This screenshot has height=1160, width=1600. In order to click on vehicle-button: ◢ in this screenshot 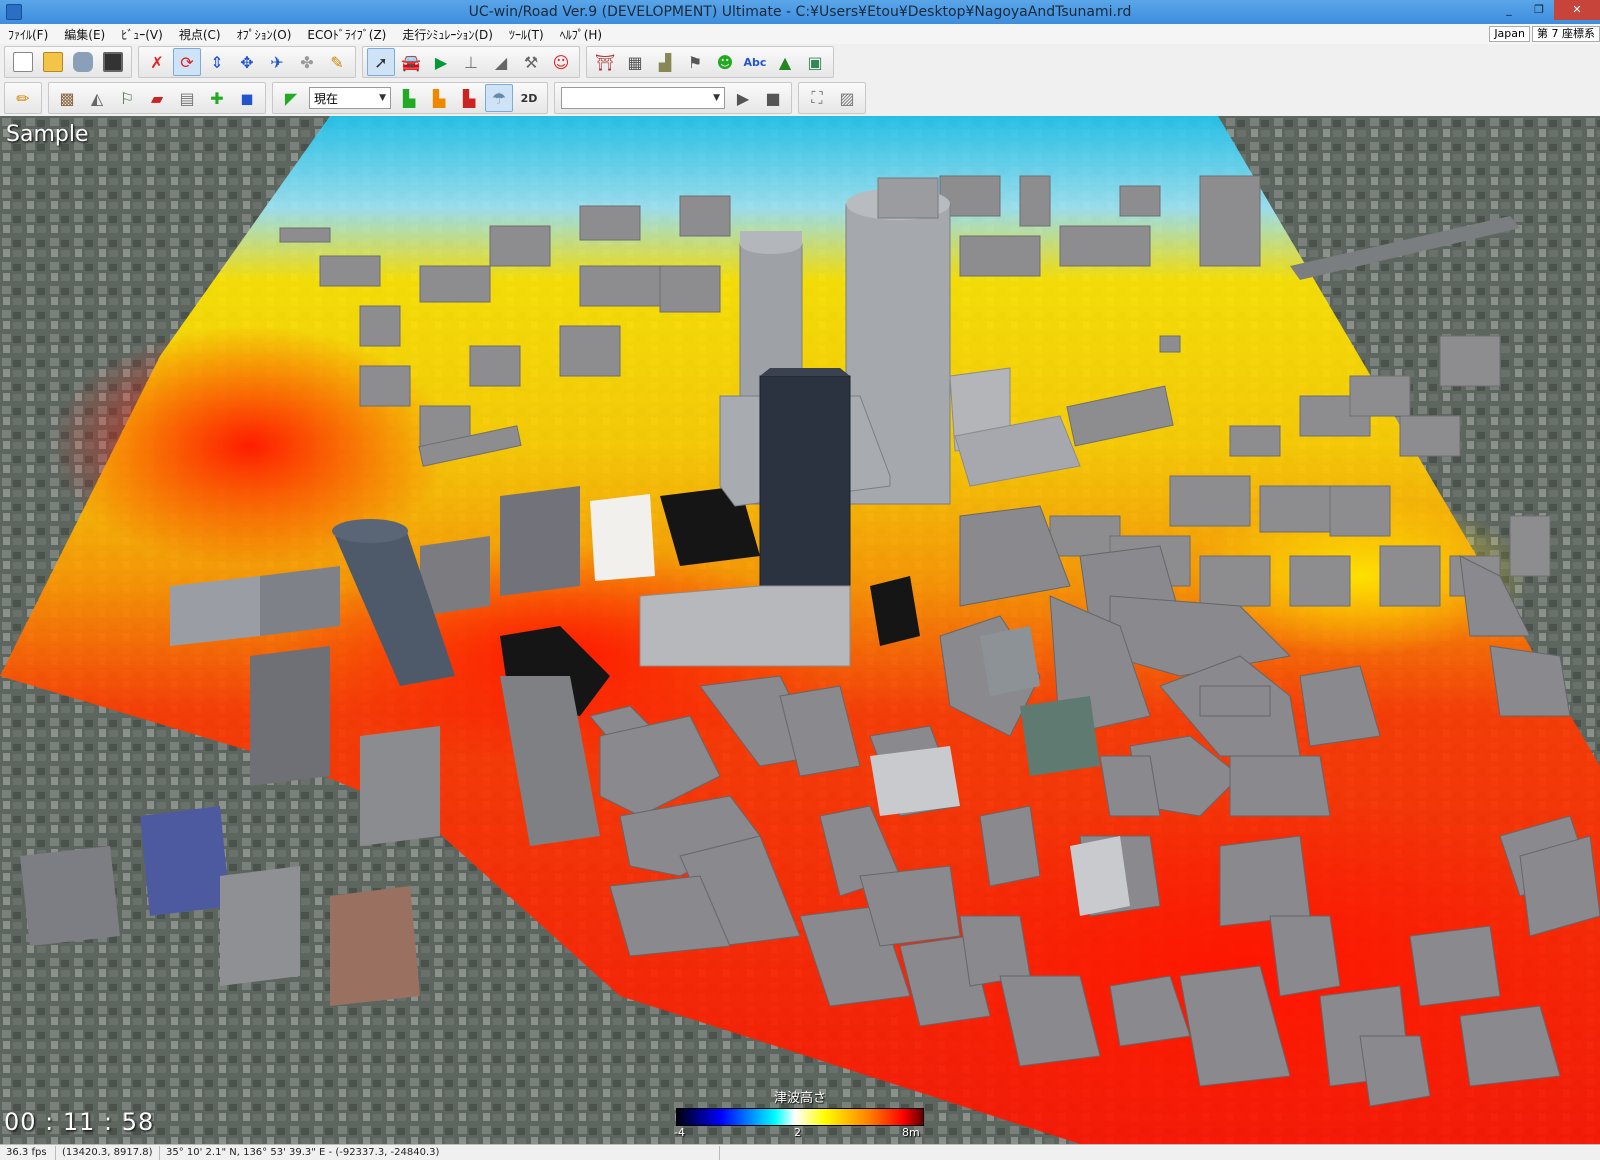, I will do `click(501, 62)`.